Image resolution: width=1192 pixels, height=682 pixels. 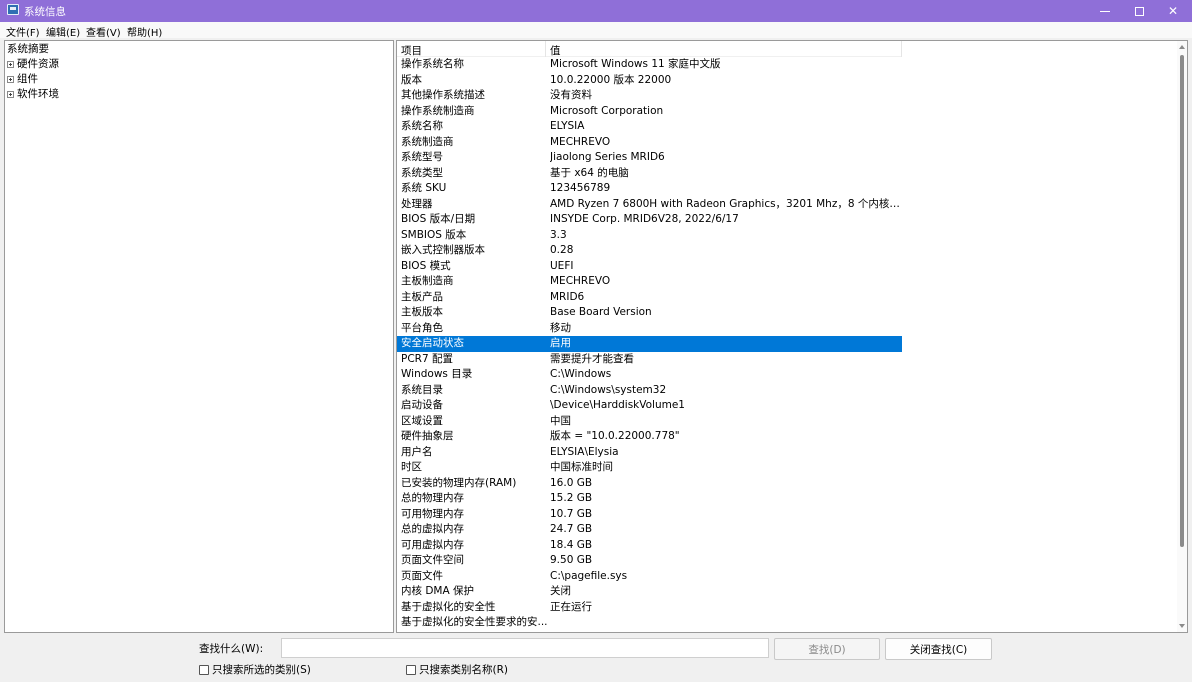 What do you see at coordinates (649, 298) in the screenshot?
I see `table-row: 主板产品 MRID6` at bounding box center [649, 298].